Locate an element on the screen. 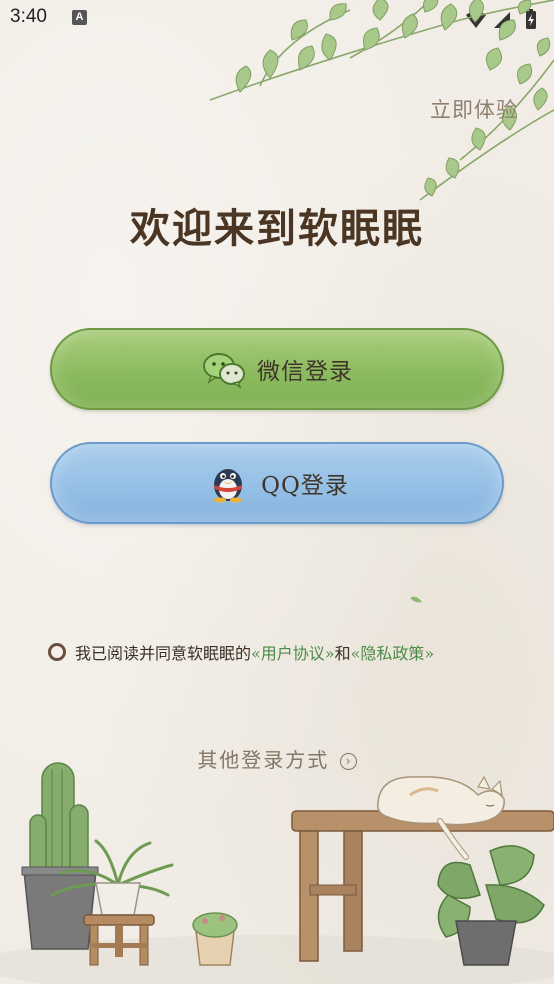 Image resolution: width=554 pixels, height=984 pixels. page-title: 欢迎来到软眠眠 is located at coordinates (277, 228).